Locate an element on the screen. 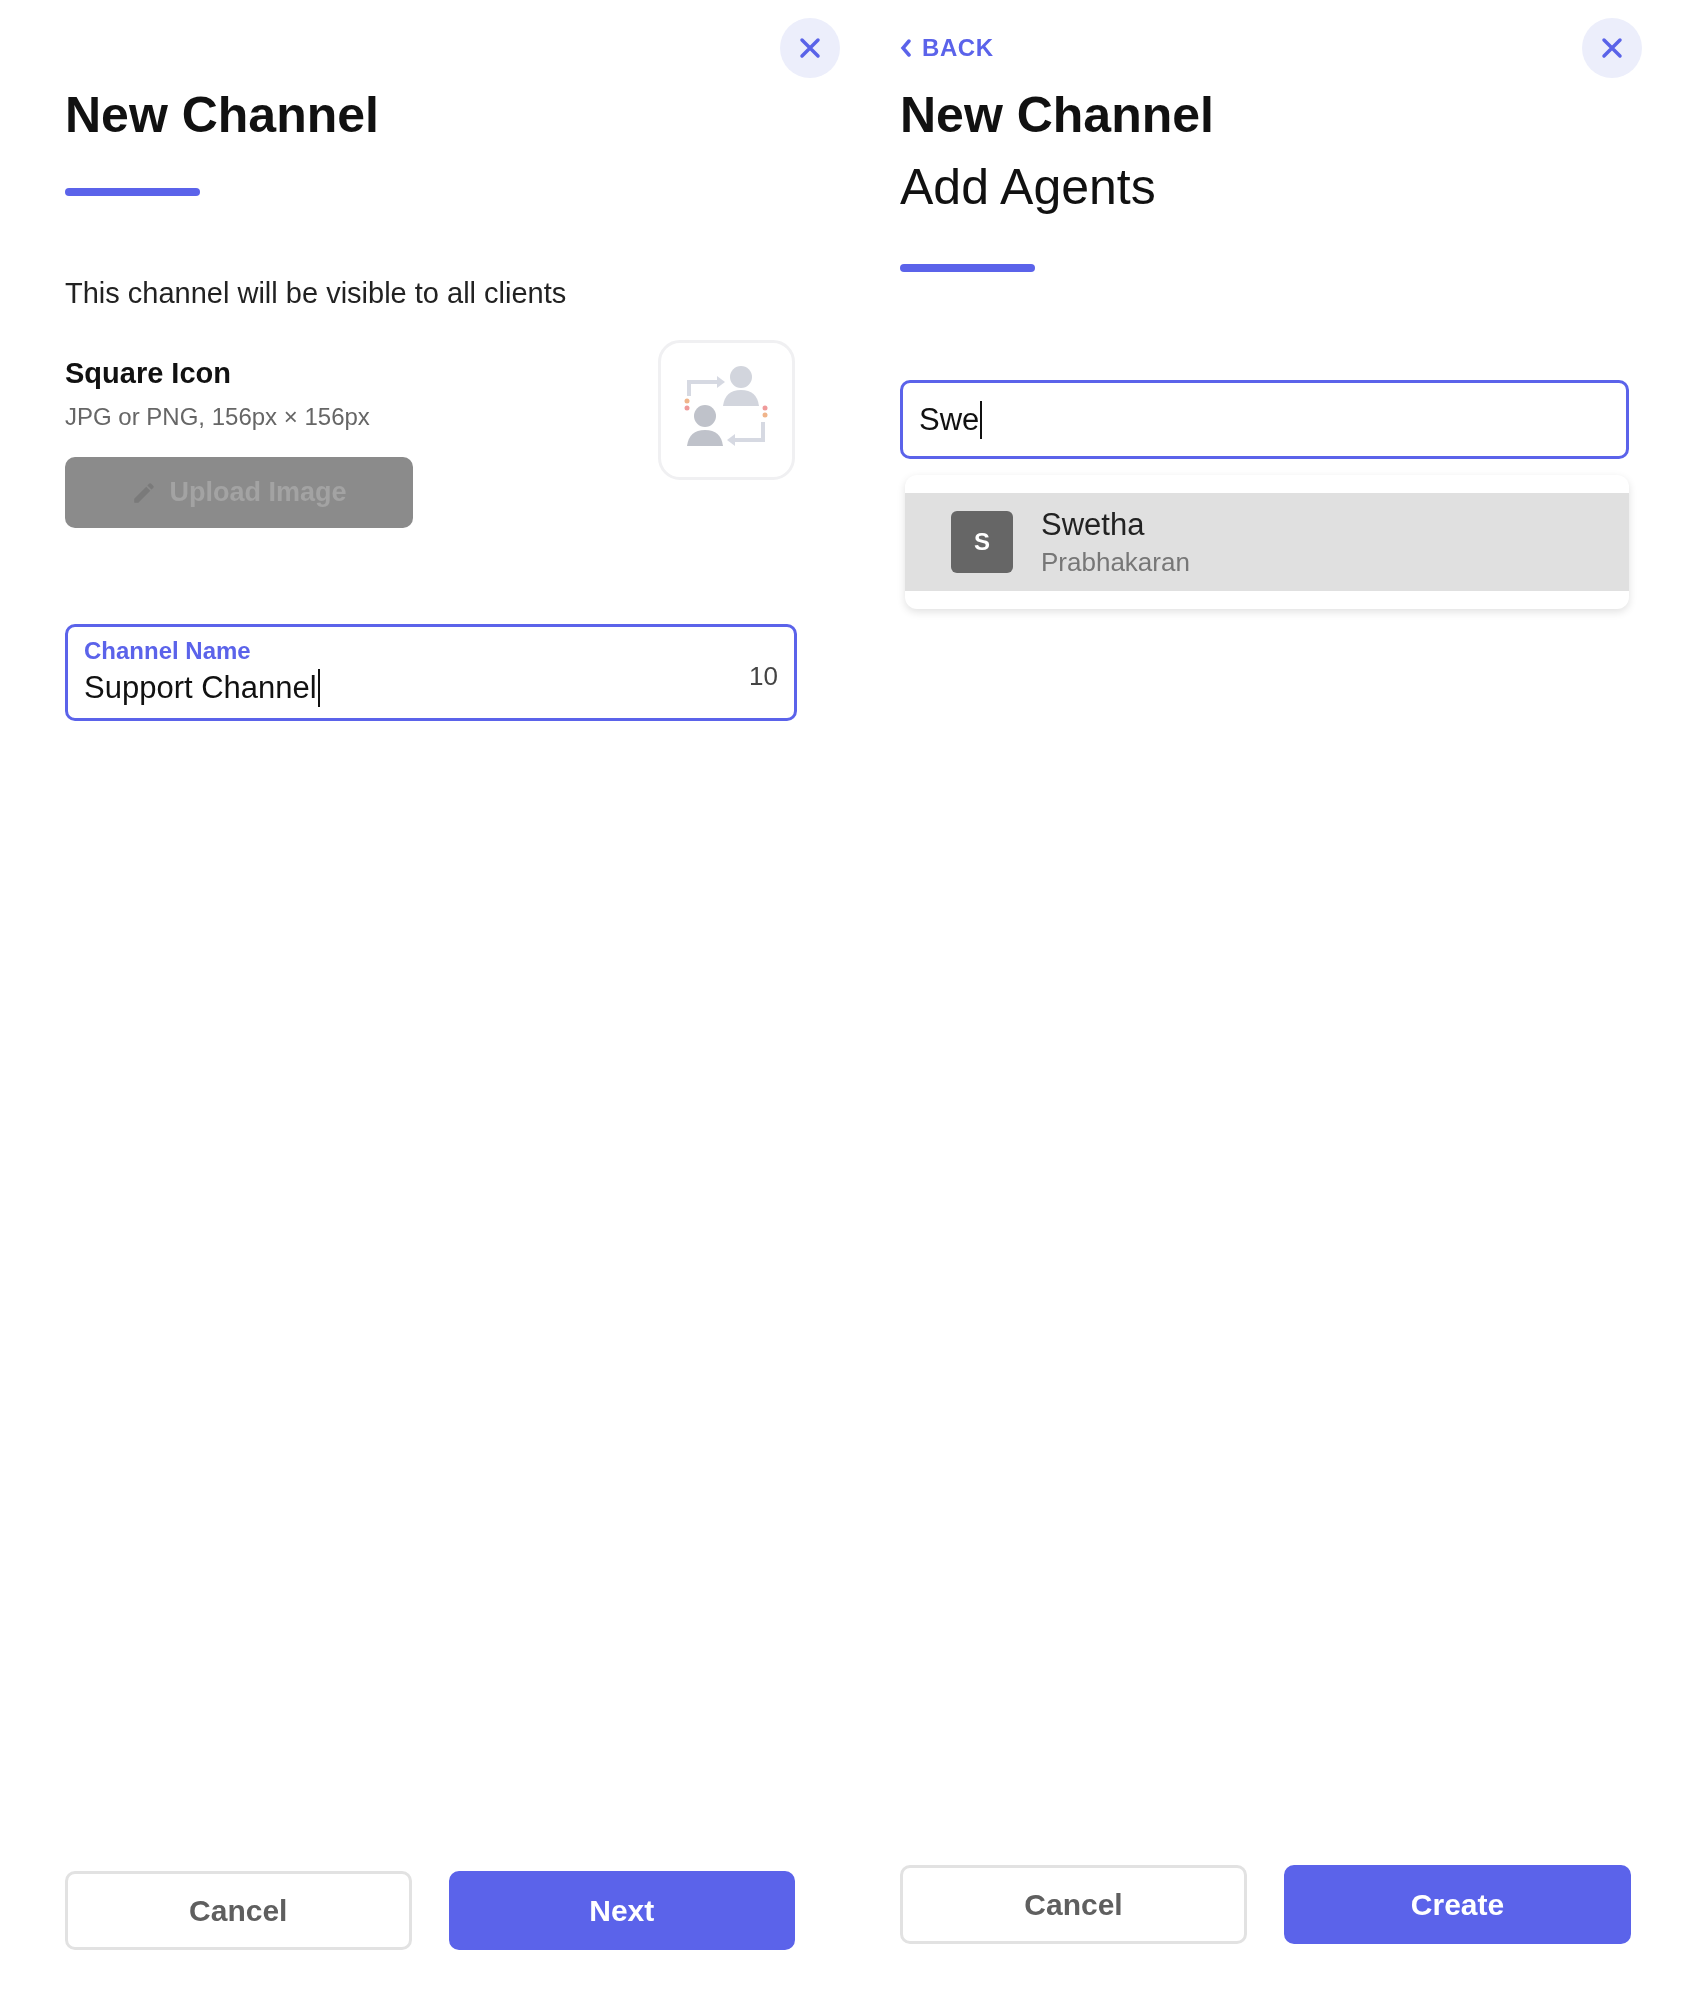  agent-last-name: Prabhakaran is located at coordinates (1115, 562).